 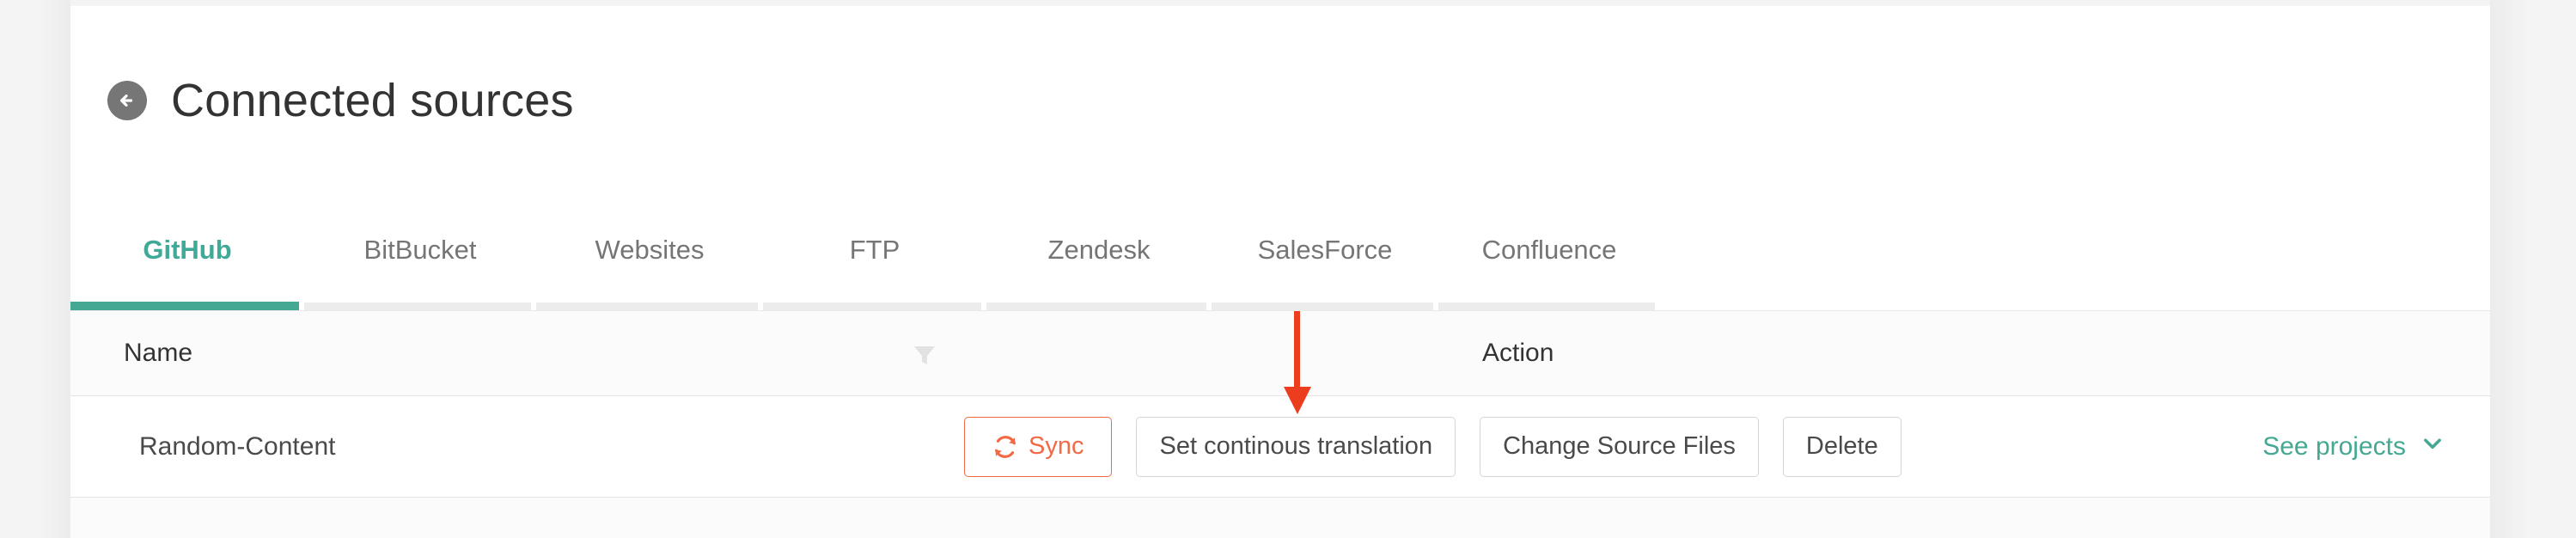 I want to click on change-source-files-button: Change Source Files, so click(x=1619, y=446).